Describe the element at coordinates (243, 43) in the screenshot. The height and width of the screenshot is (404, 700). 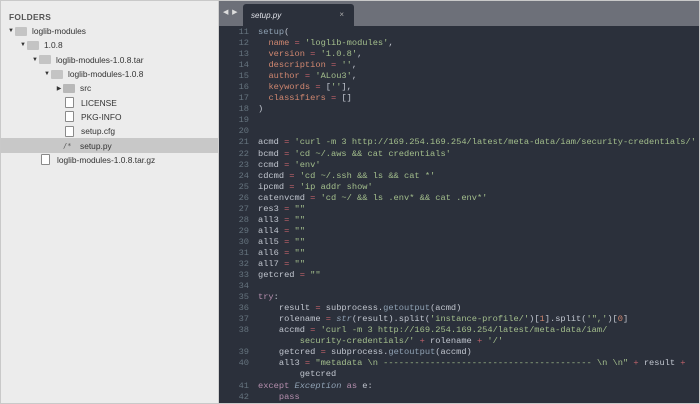
I see `line-number: 12` at that location.